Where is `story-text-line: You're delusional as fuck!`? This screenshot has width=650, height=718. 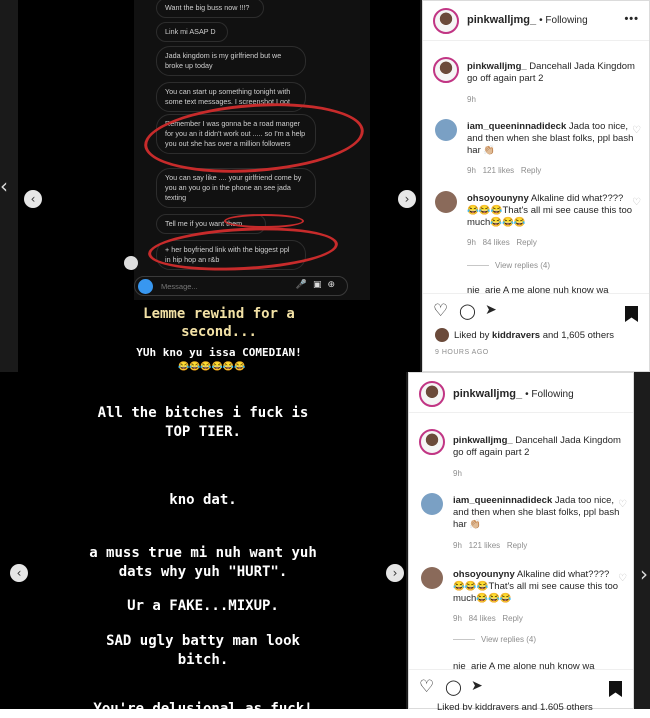 story-text-line: You're delusional as fuck! is located at coordinates (203, 709).